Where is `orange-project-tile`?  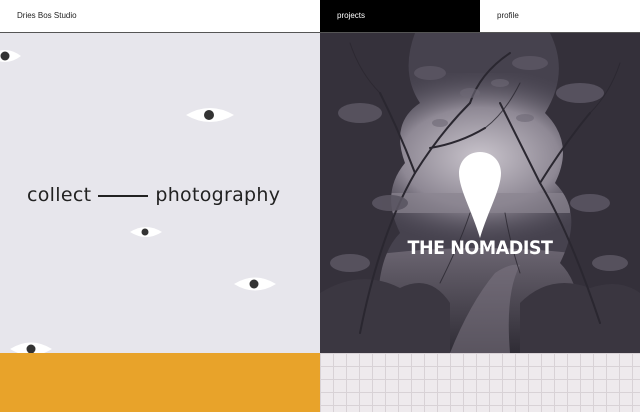 orange-project-tile is located at coordinates (160, 382).